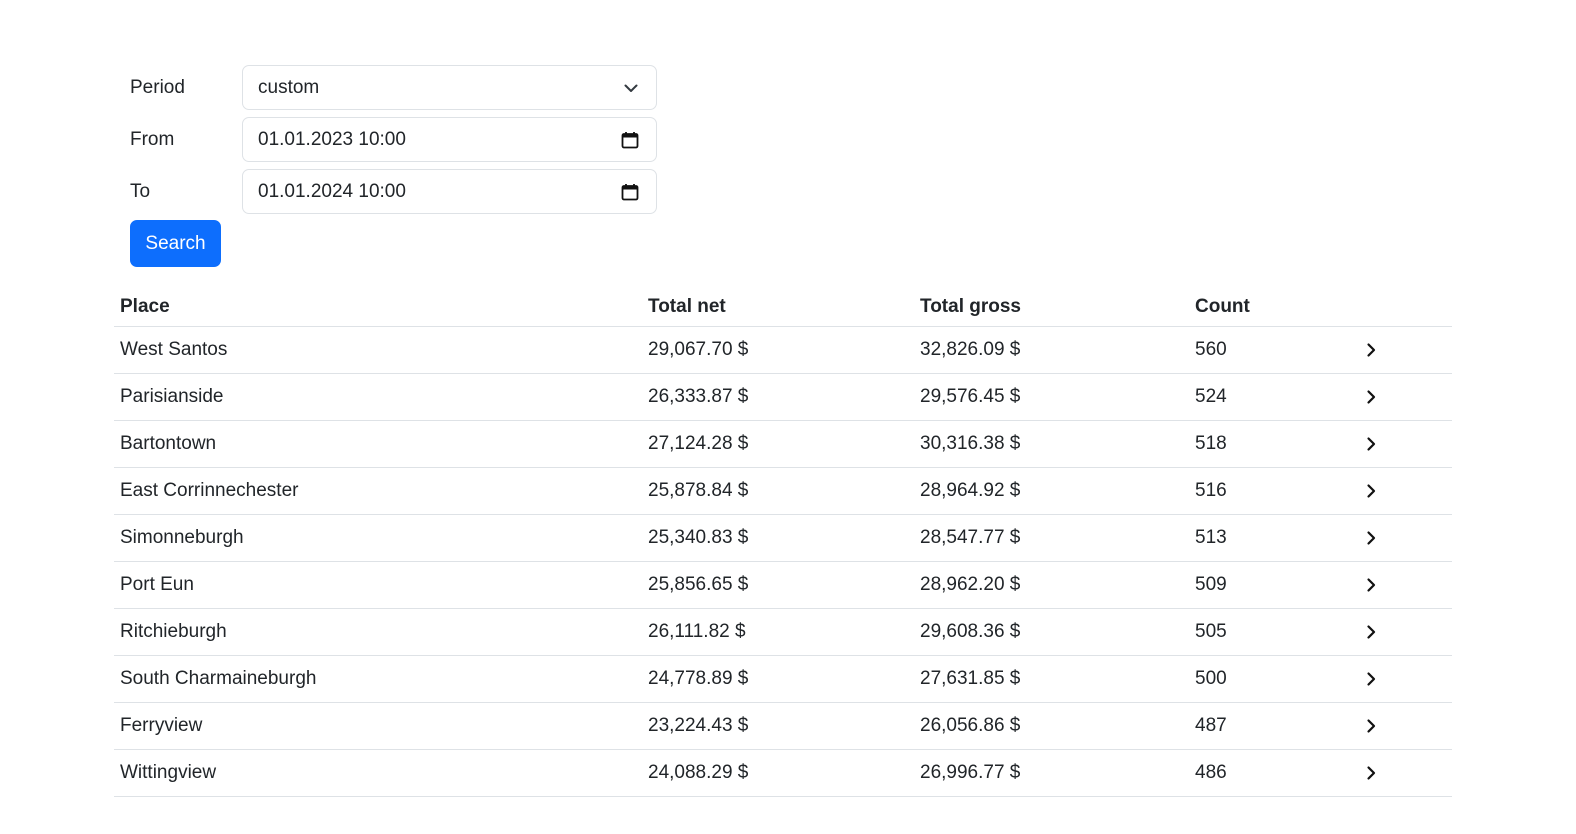  Describe the element at coordinates (1211, 725) in the screenshot. I see `count-cell: 487` at that location.